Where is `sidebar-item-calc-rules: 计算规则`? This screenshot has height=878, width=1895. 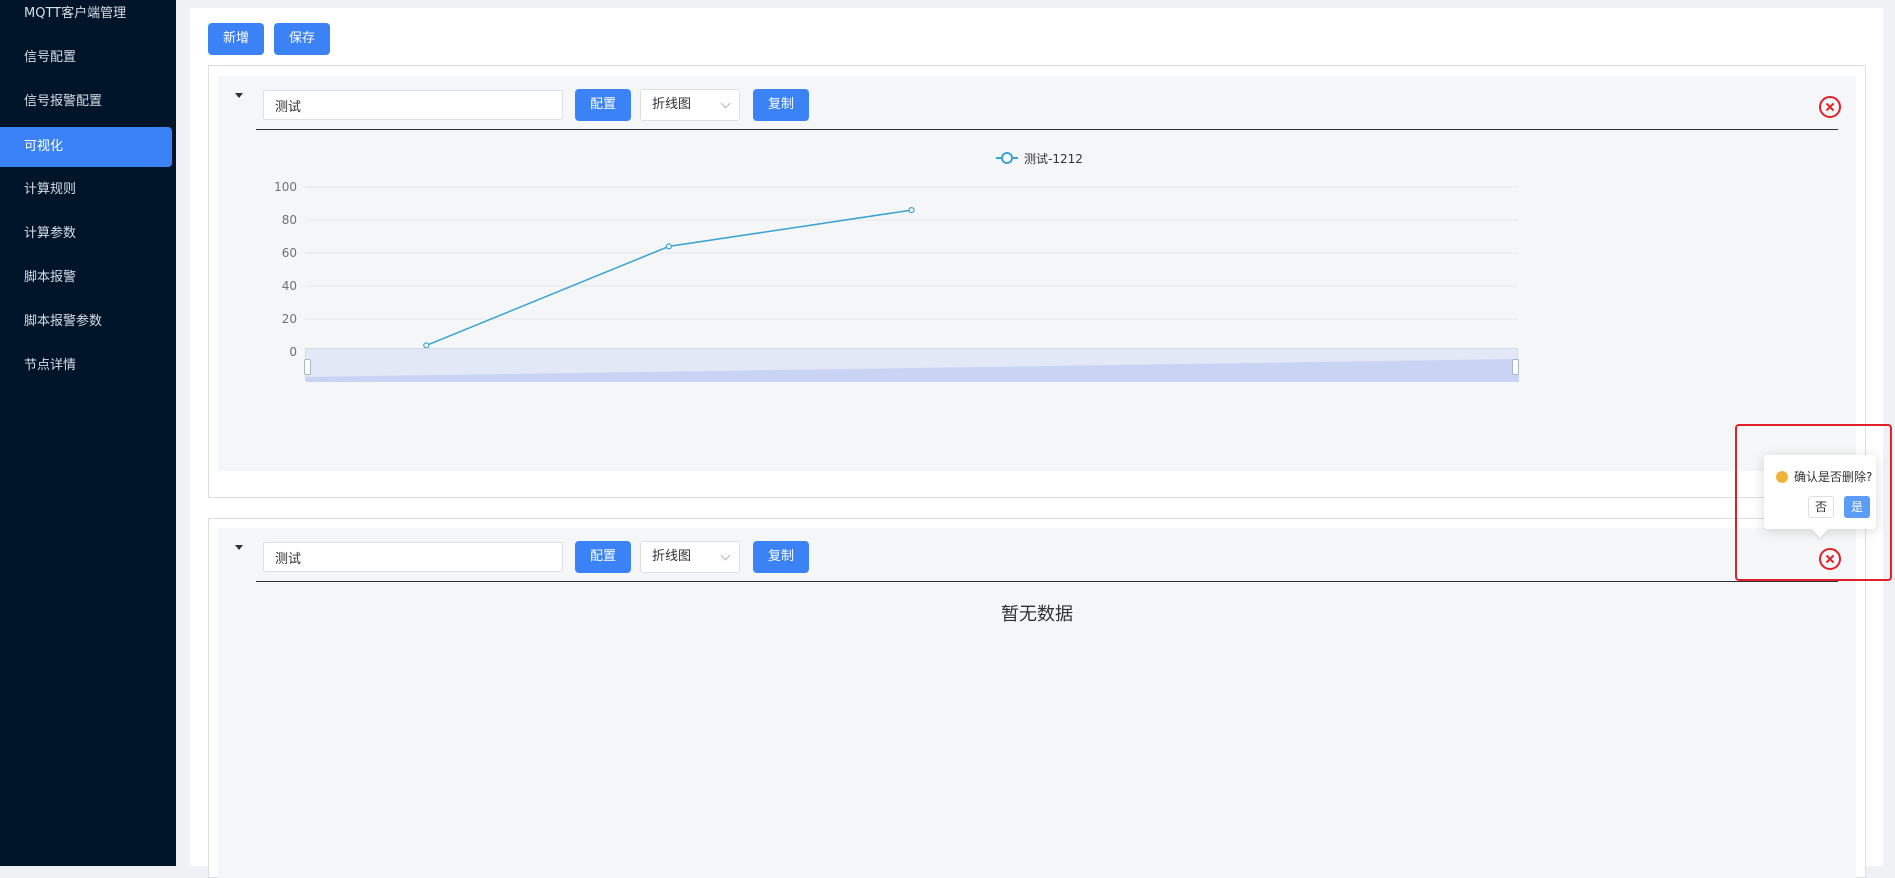
sidebar-item-calc-rules: 计算规则 is located at coordinates (88, 190).